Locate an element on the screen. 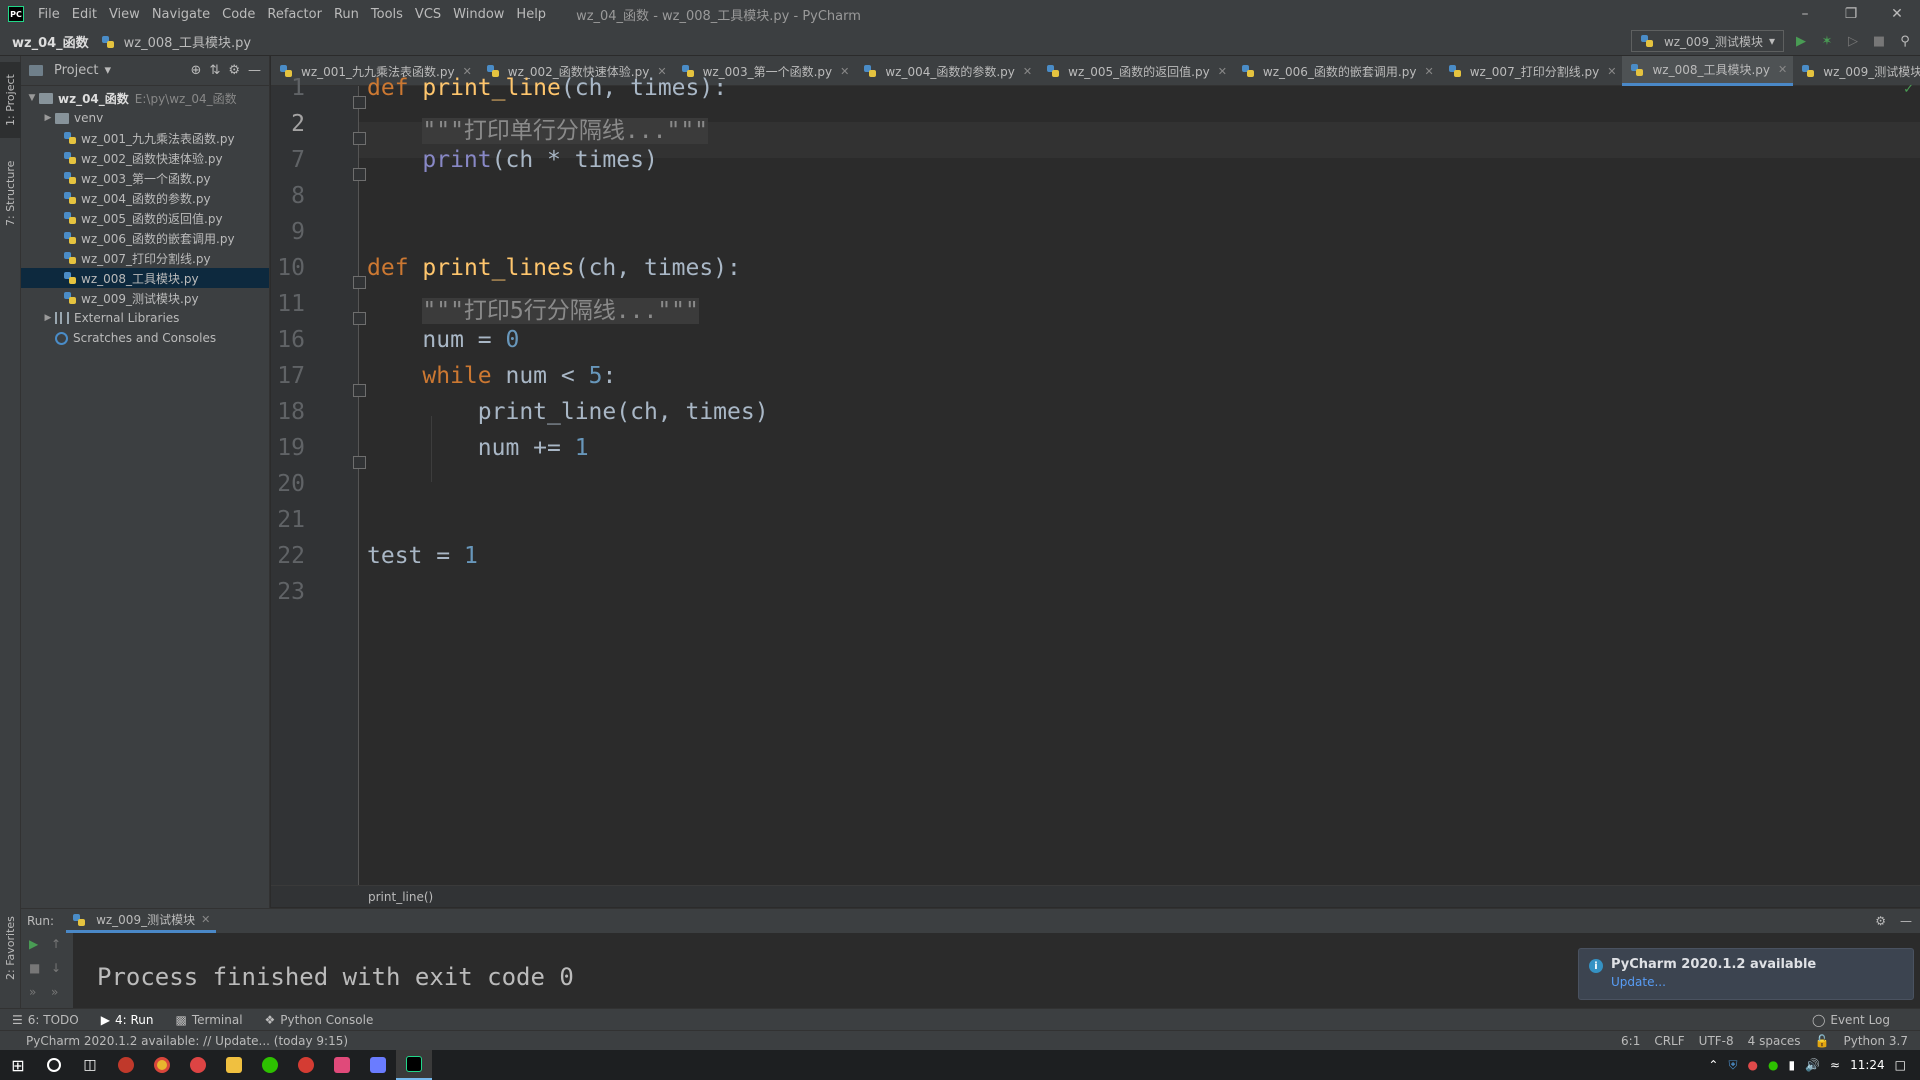 This screenshot has height=1080, width=1920. notification-center-icon: □ is located at coordinates (1900, 1065).